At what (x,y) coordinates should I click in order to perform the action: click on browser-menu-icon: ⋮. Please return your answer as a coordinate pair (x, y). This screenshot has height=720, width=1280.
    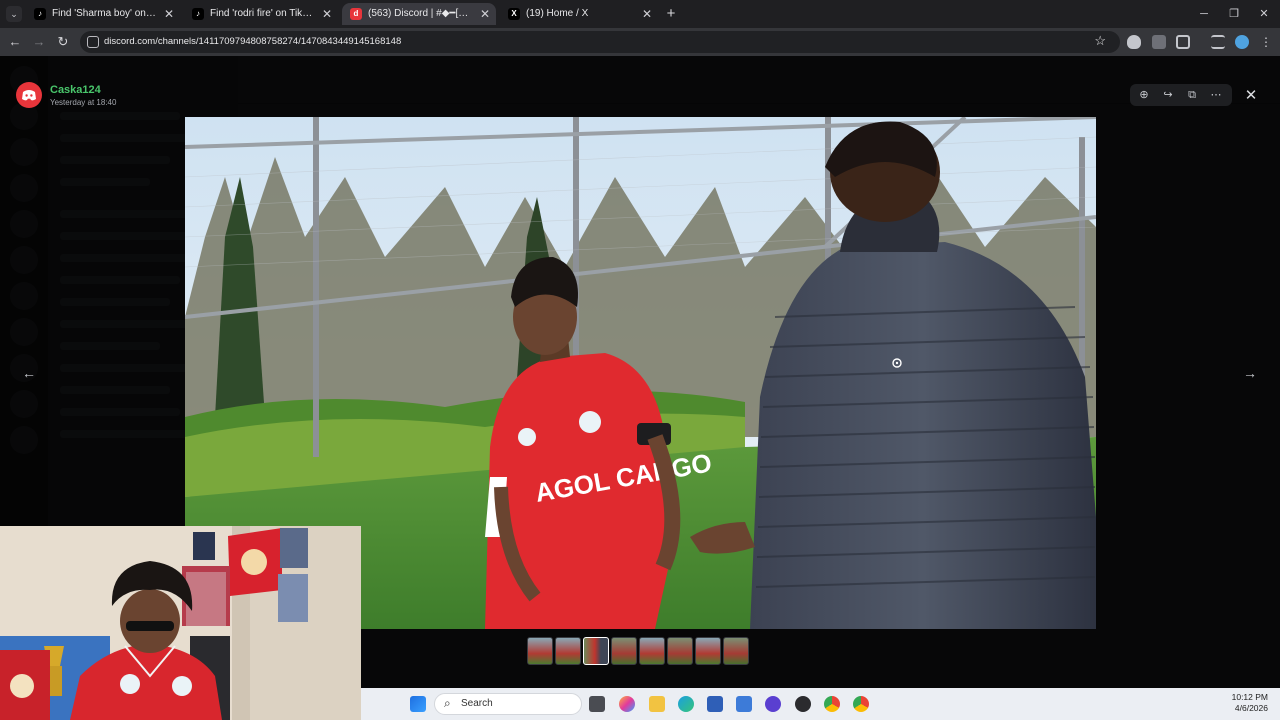
    Looking at the image, I should click on (1267, 42).